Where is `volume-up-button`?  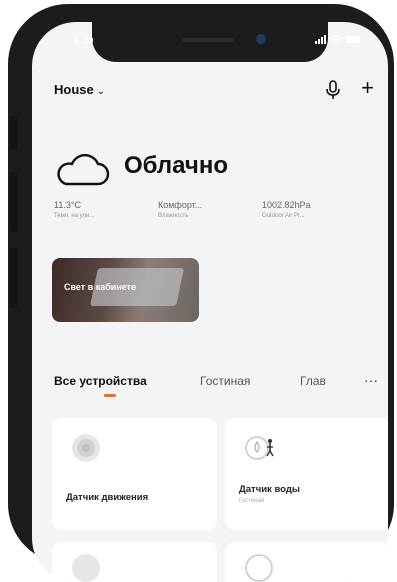
volume-up-button is located at coordinates (14, 202).